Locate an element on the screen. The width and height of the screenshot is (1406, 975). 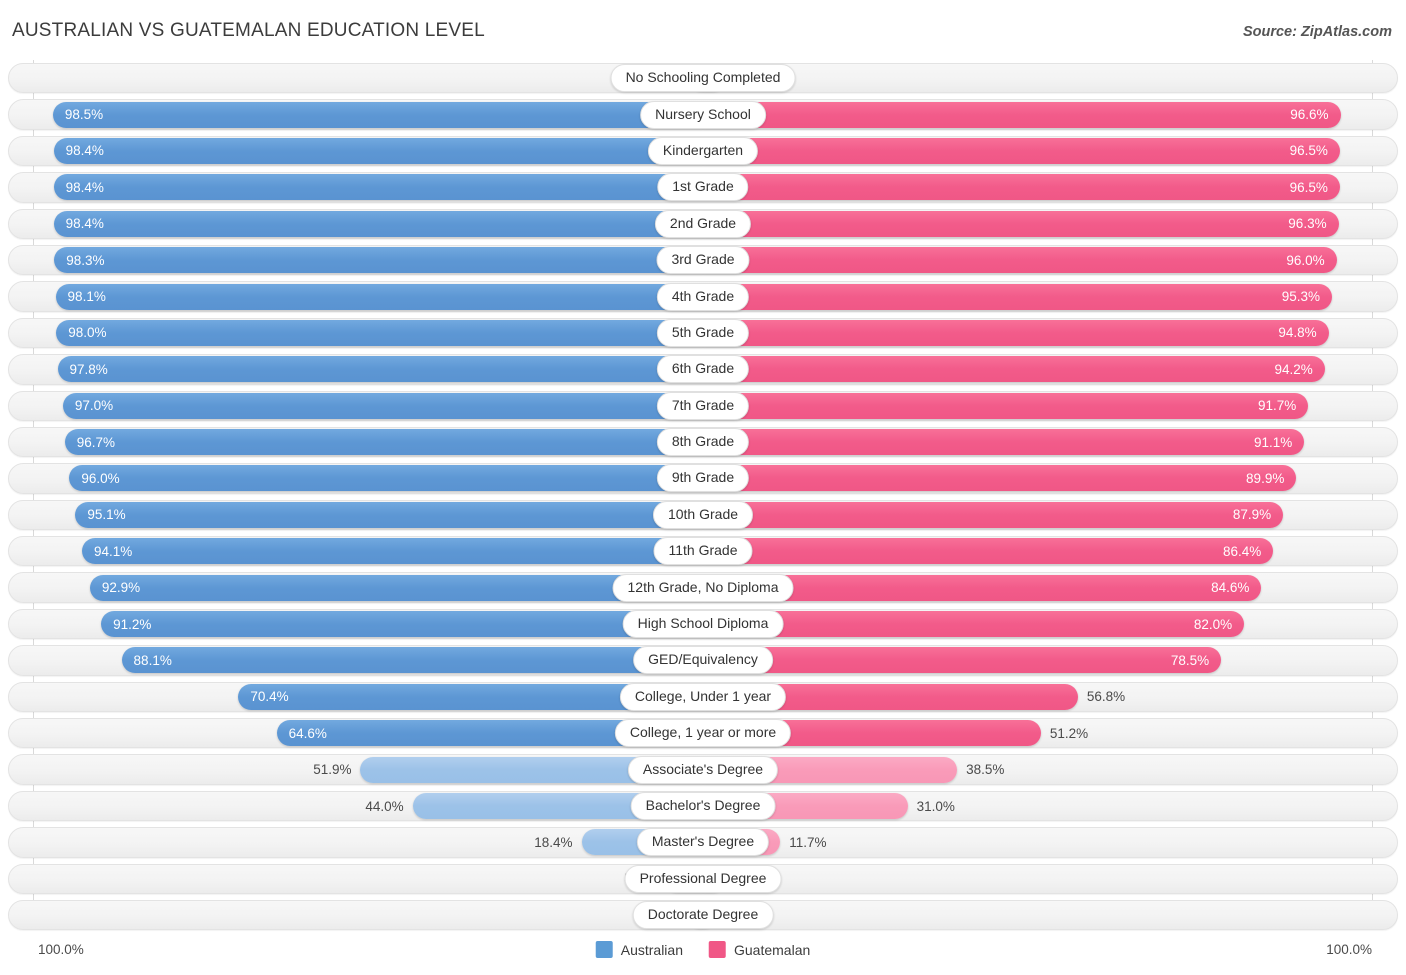
row-left-half: 70.4% is located at coordinates (351, 697).